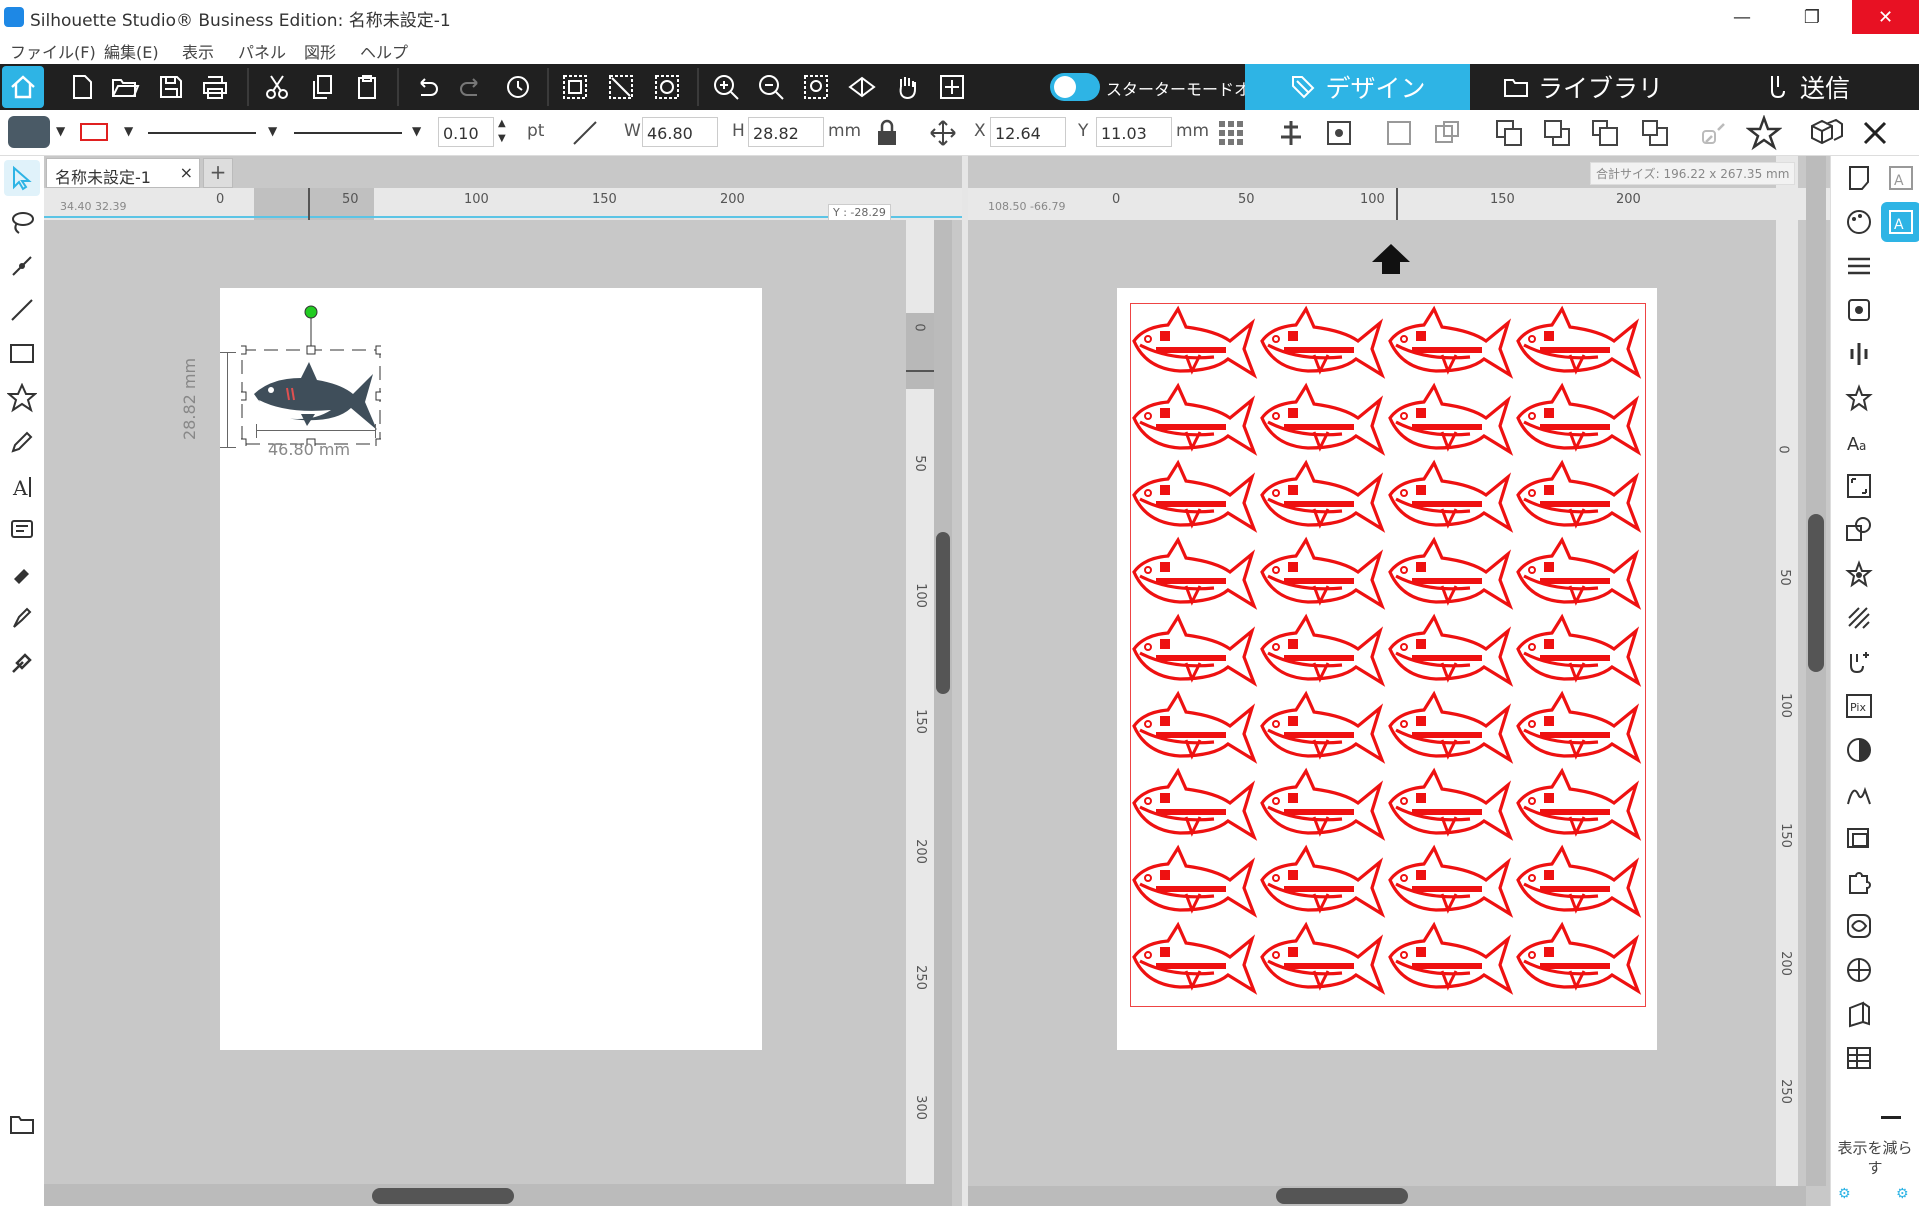 This screenshot has height=1206, width=1919. I want to click on rhinestone-panel, so click(1859, 970).